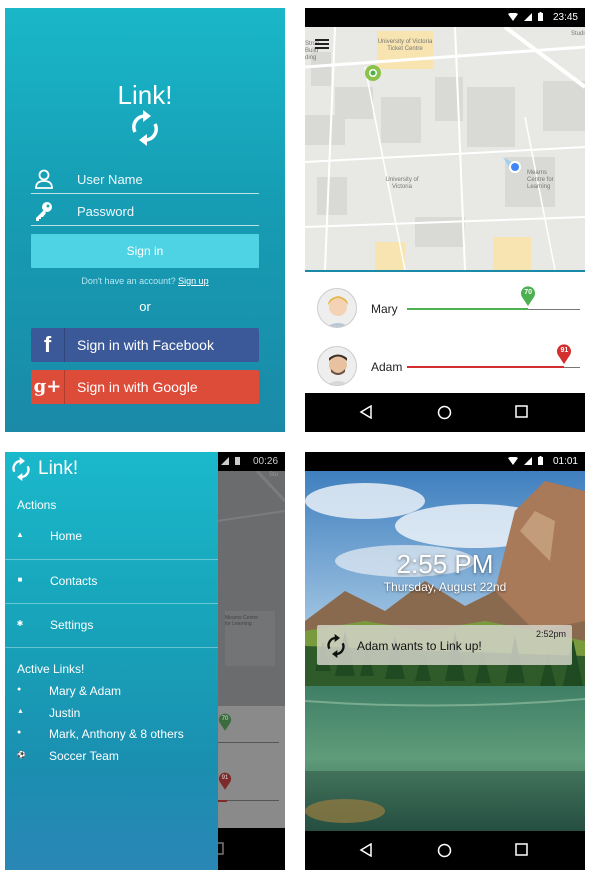 The width and height of the screenshot is (589, 877). I want to click on map-label-mearns: Mearns Centre for Learning, so click(540, 180).